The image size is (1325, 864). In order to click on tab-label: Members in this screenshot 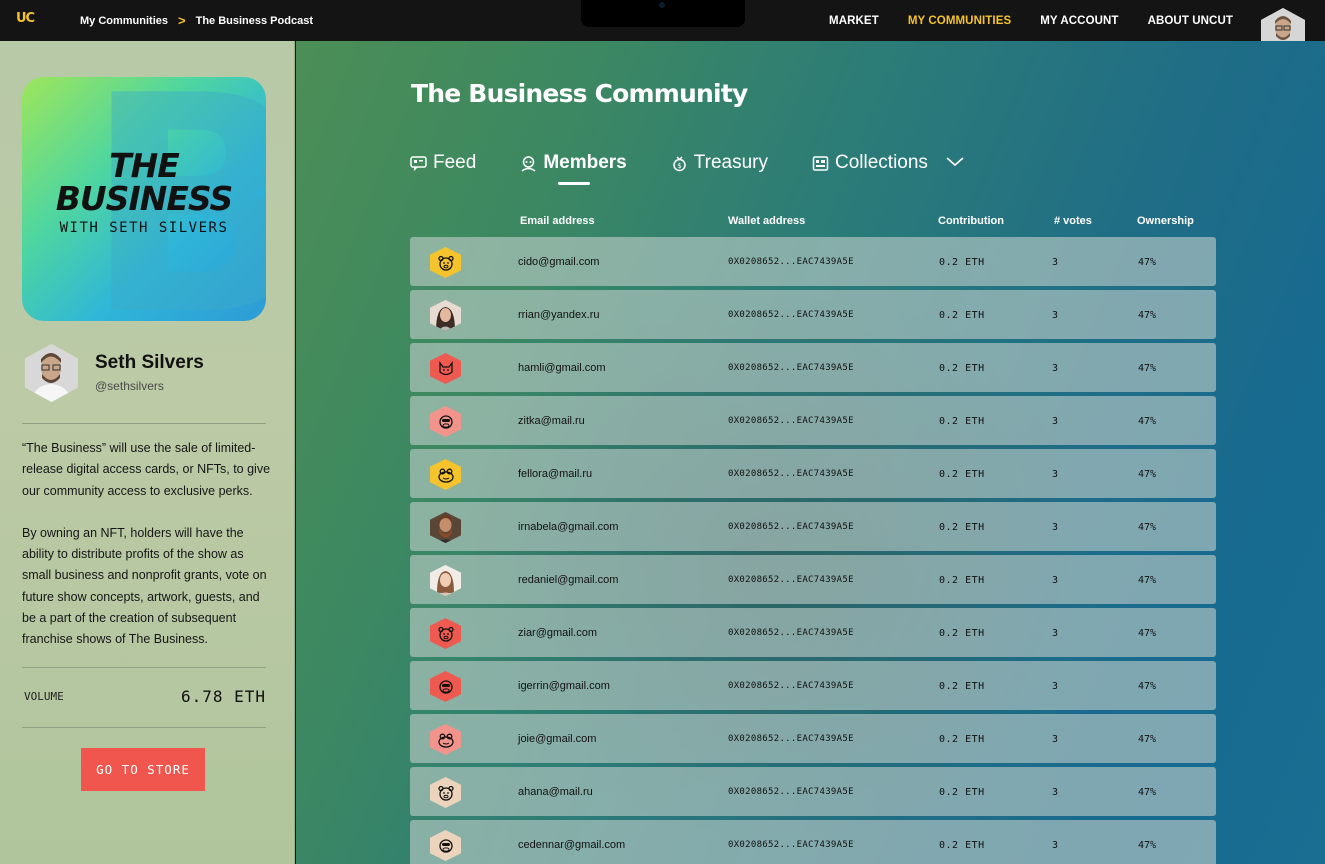, I will do `click(585, 162)`.